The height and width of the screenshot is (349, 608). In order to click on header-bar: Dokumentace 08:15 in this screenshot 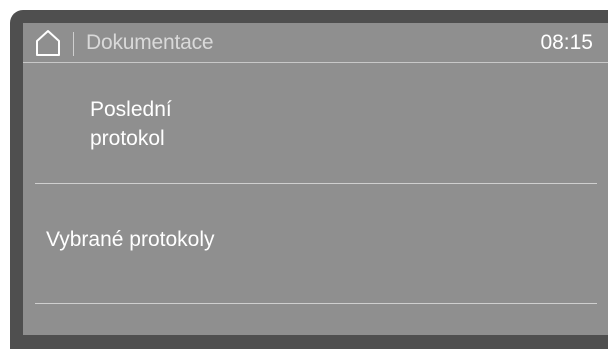, I will do `click(315, 43)`.